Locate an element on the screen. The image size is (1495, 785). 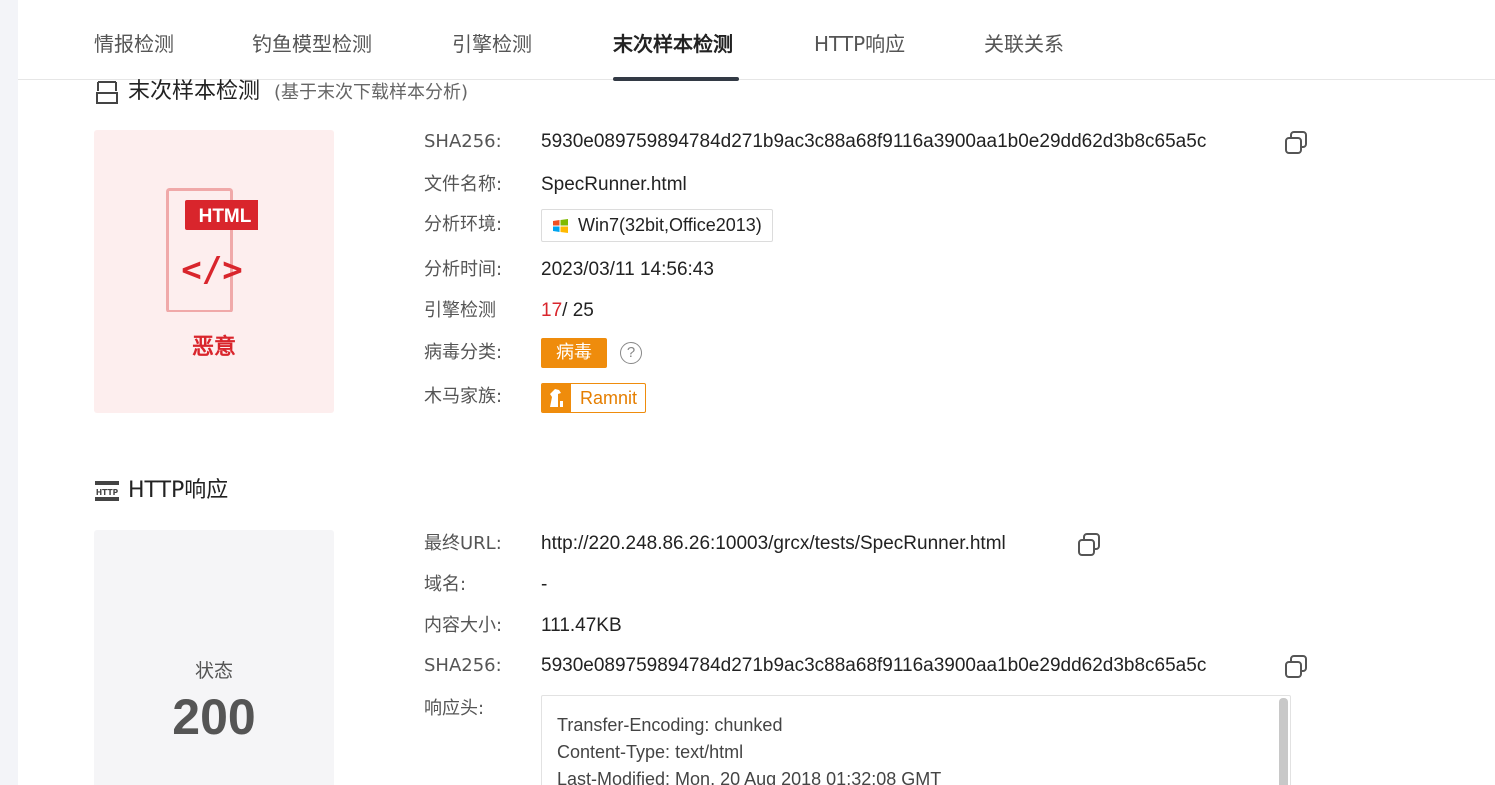
code-glyph: </> is located at coordinates (211, 270).